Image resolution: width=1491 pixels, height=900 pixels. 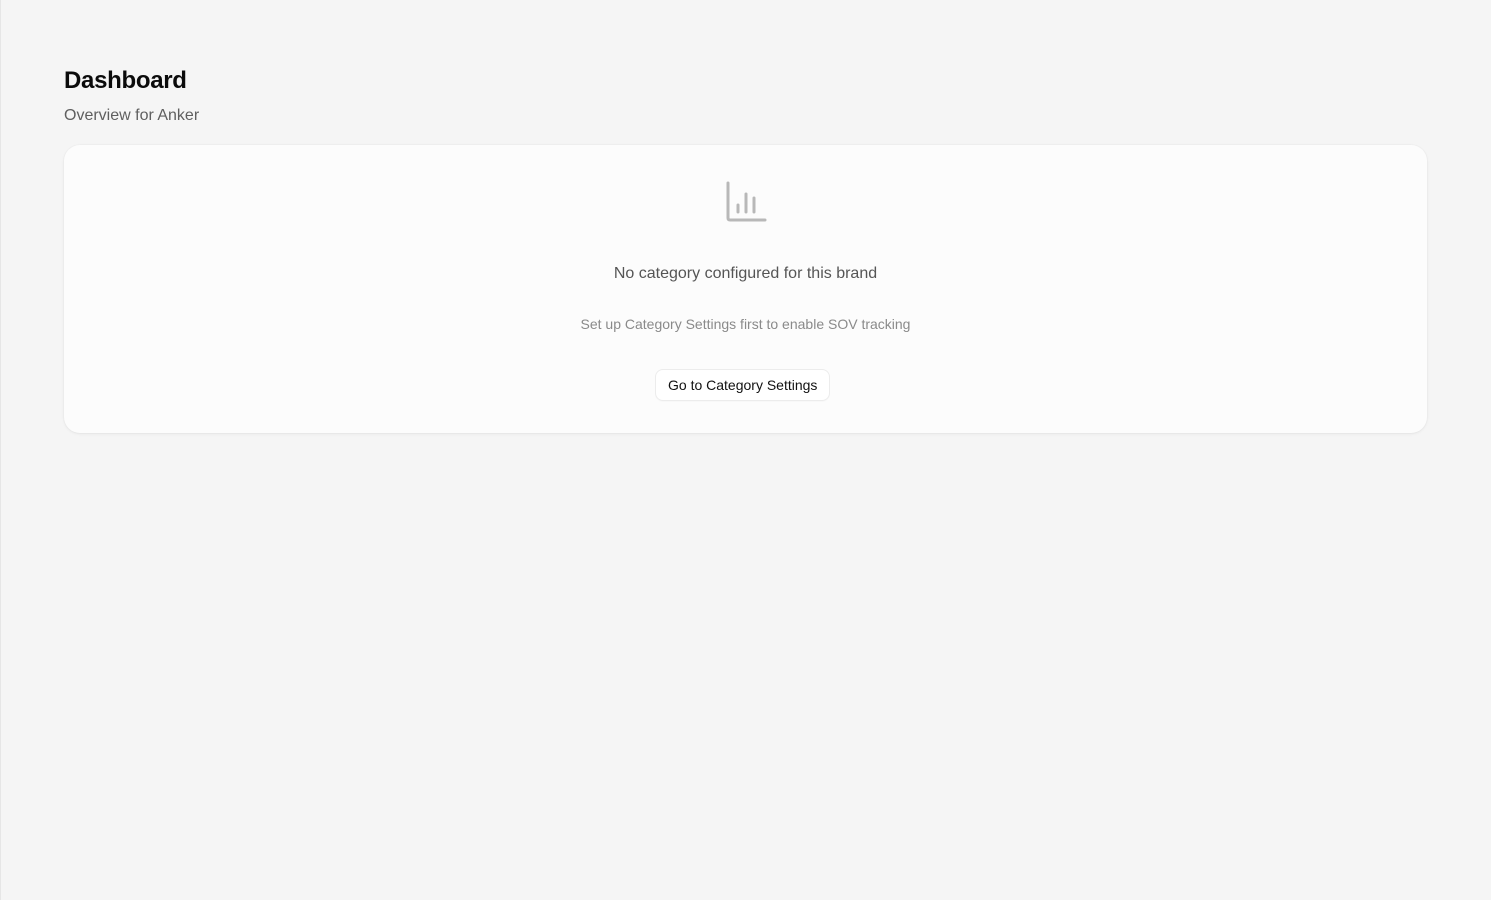 What do you see at coordinates (745, 273) in the screenshot?
I see `empty-state-title: No category configured for this brand` at bounding box center [745, 273].